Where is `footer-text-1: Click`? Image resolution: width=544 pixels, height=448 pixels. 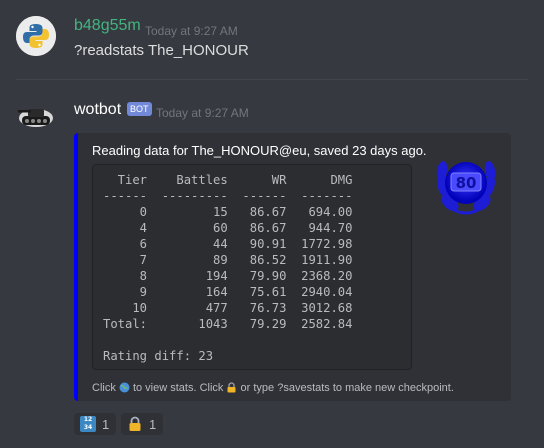
footer-text-1: Click is located at coordinates (105, 388).